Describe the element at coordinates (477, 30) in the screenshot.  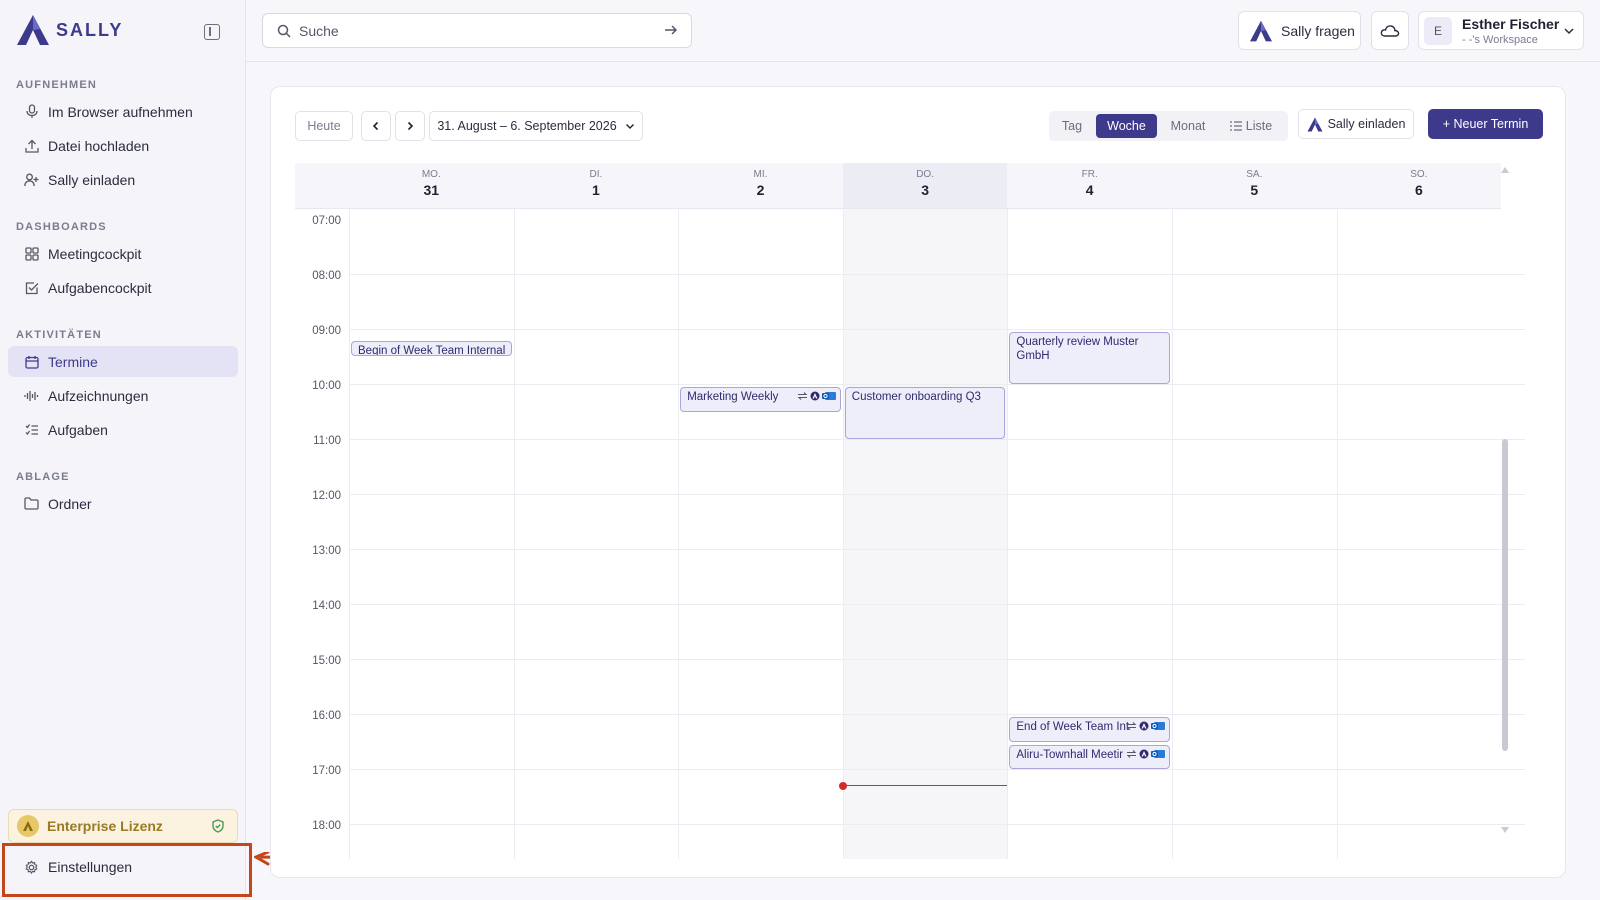
I see `search-input: Suche` at that location.